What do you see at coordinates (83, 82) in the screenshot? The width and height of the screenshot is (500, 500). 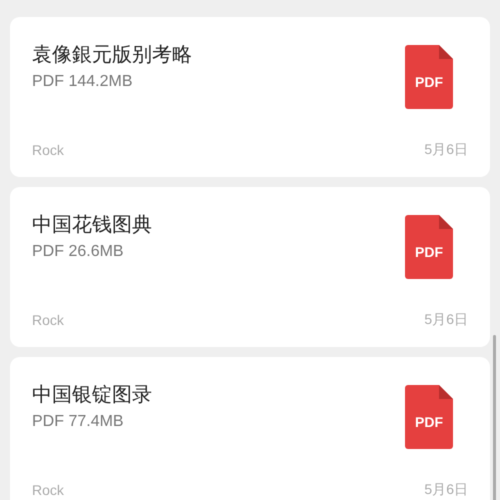 I see `file-size: PDF 144.2MB` at bounding box center [83, 82].